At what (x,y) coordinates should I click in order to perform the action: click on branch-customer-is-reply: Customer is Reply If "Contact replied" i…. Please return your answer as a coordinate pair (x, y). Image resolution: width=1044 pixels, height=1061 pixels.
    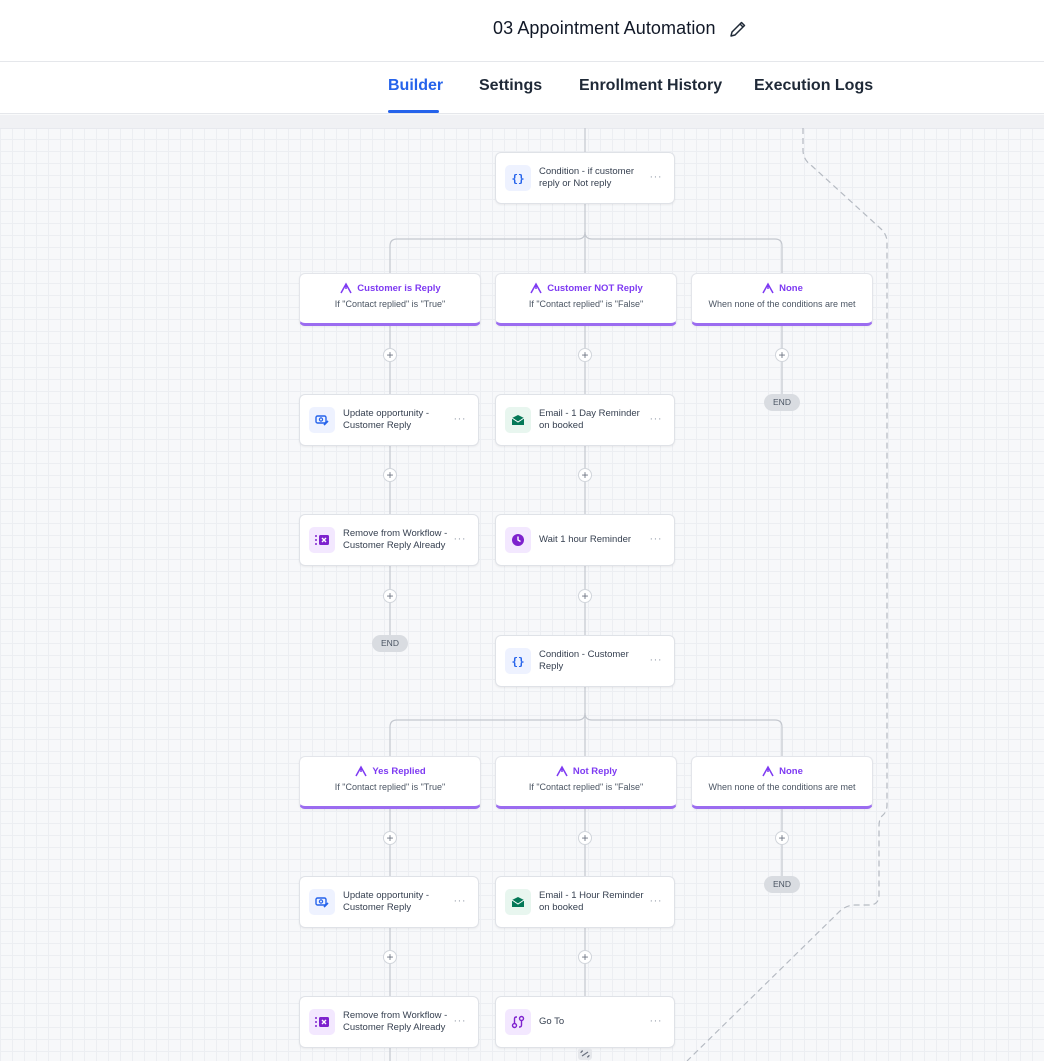
    Looking at the image, I should click on (390, 299).